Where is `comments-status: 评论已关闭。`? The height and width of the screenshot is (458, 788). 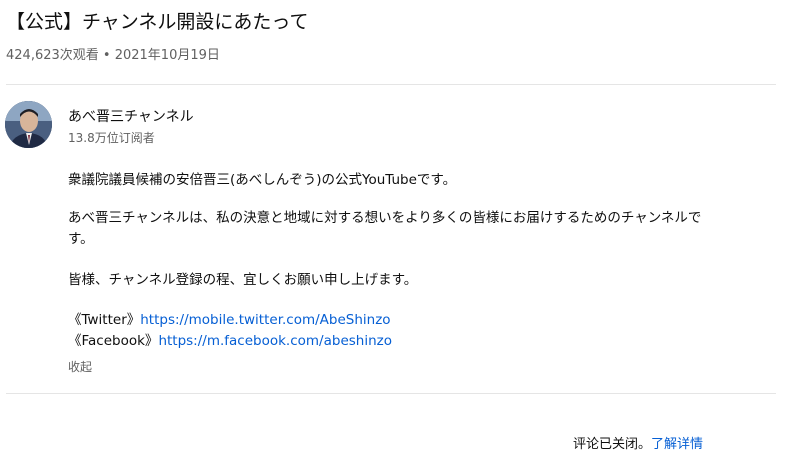
comments-status: 评论已关闭。 is located at coordinates (612, 444).